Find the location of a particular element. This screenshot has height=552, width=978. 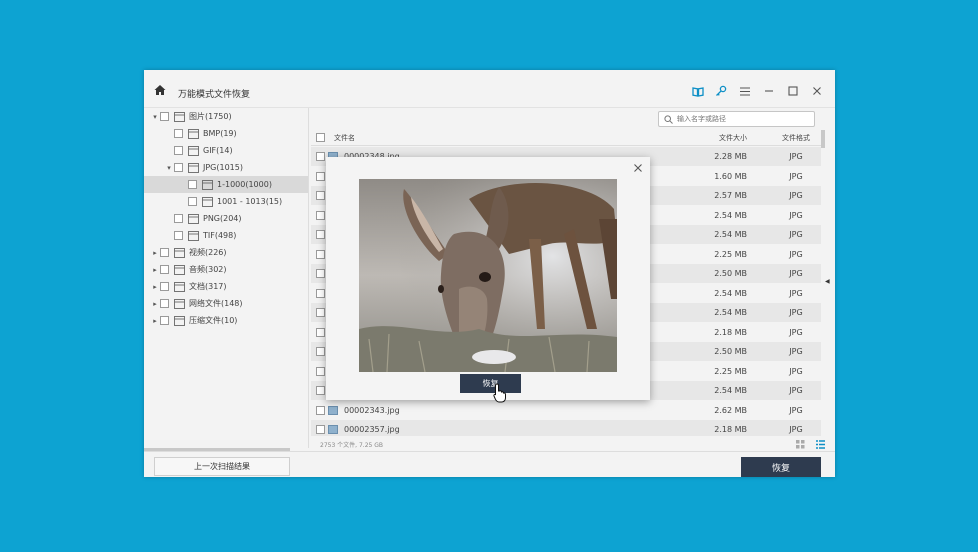

file-name: 00002357.jpg is located at coordinates (372, 429).